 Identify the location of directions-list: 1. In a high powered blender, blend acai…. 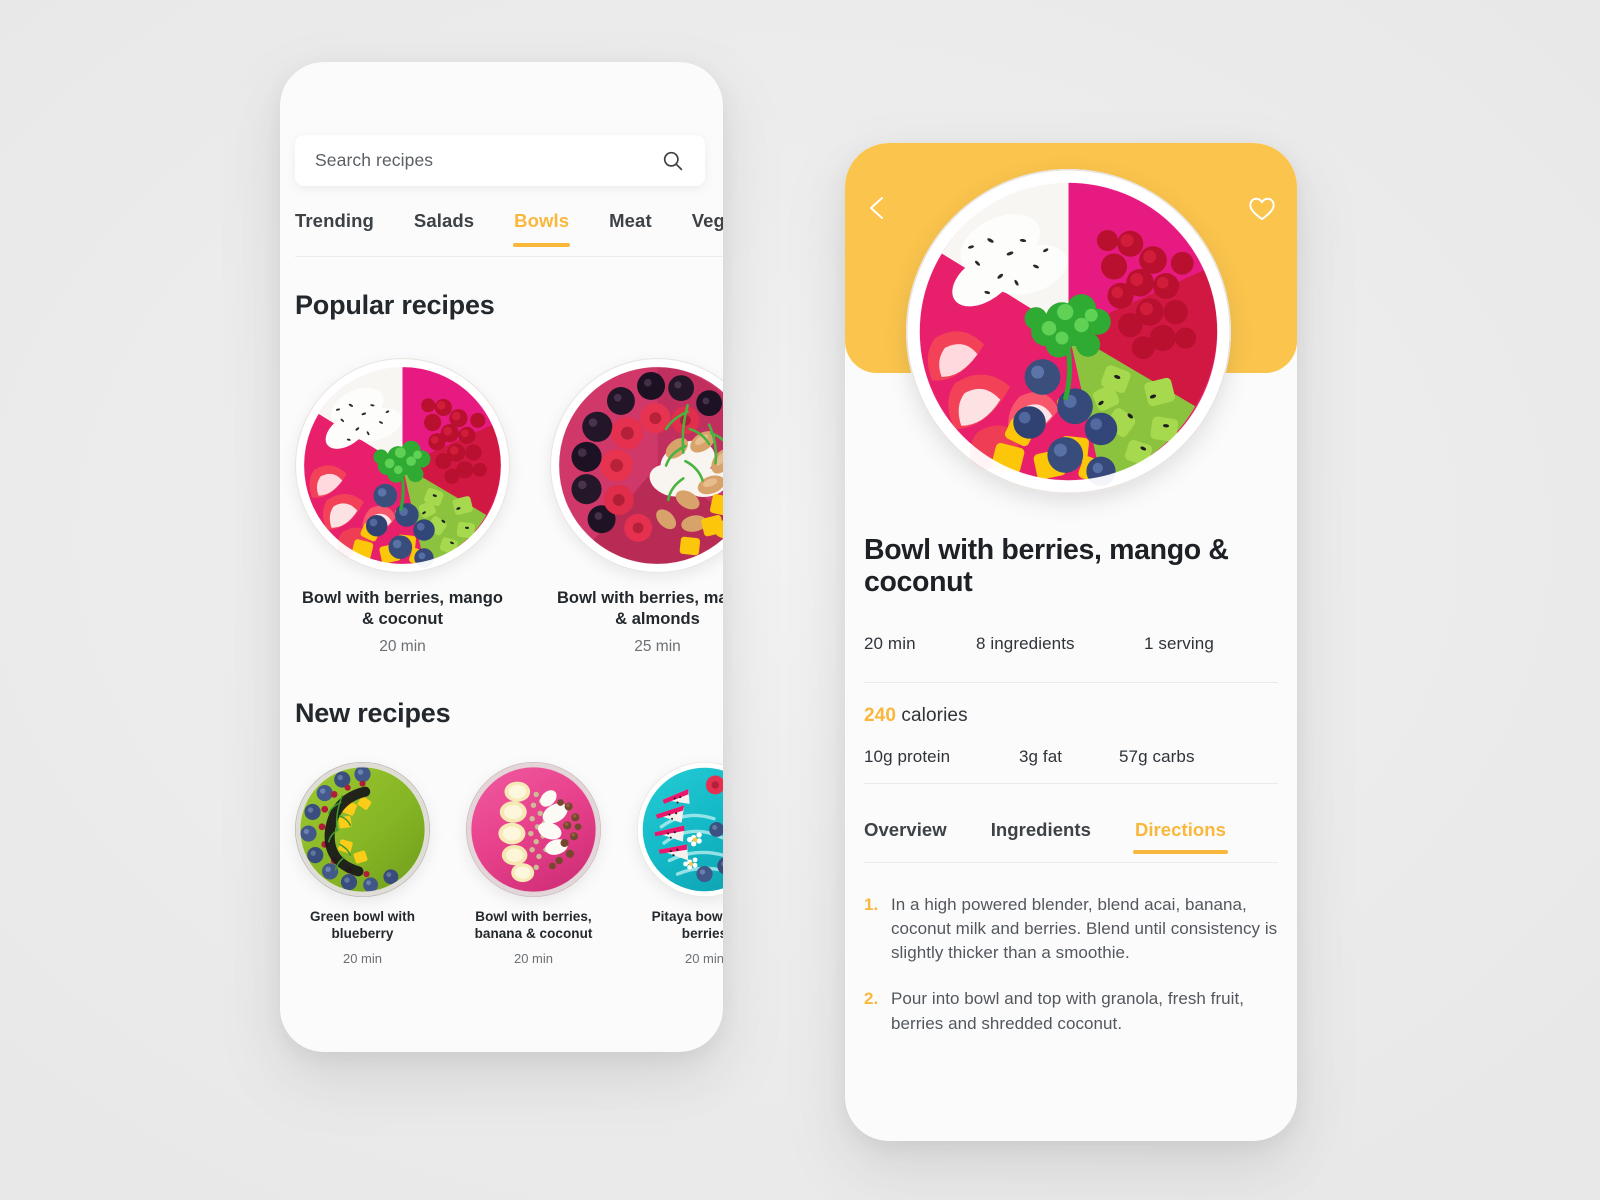
(1071, 975).